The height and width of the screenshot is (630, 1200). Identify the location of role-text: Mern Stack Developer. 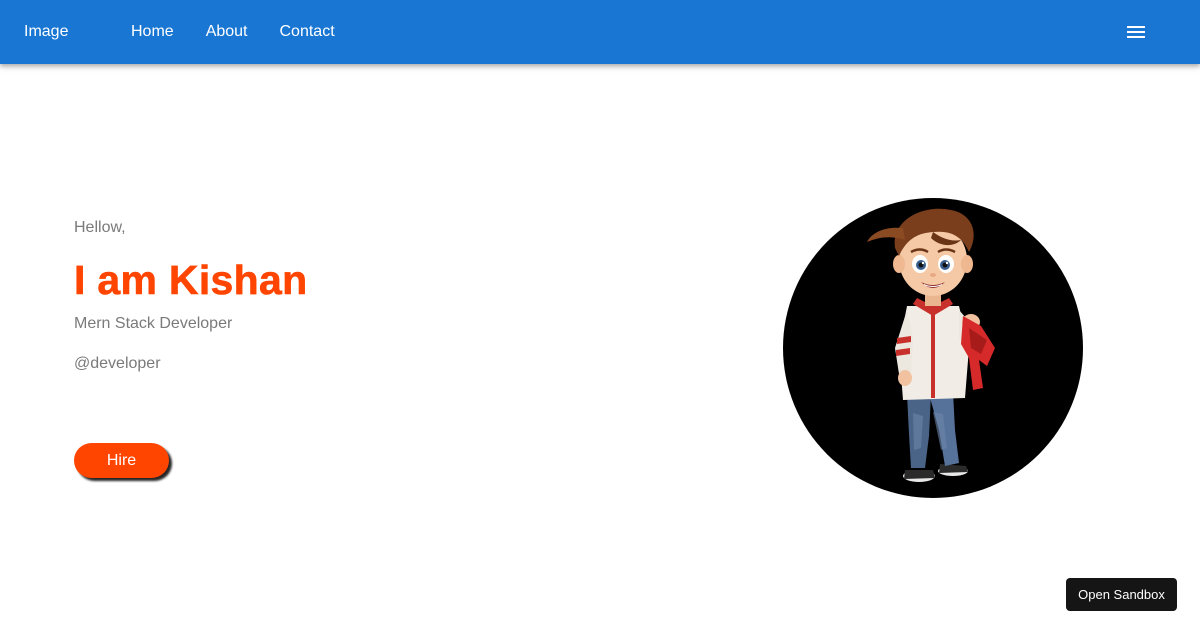
(153, 323).